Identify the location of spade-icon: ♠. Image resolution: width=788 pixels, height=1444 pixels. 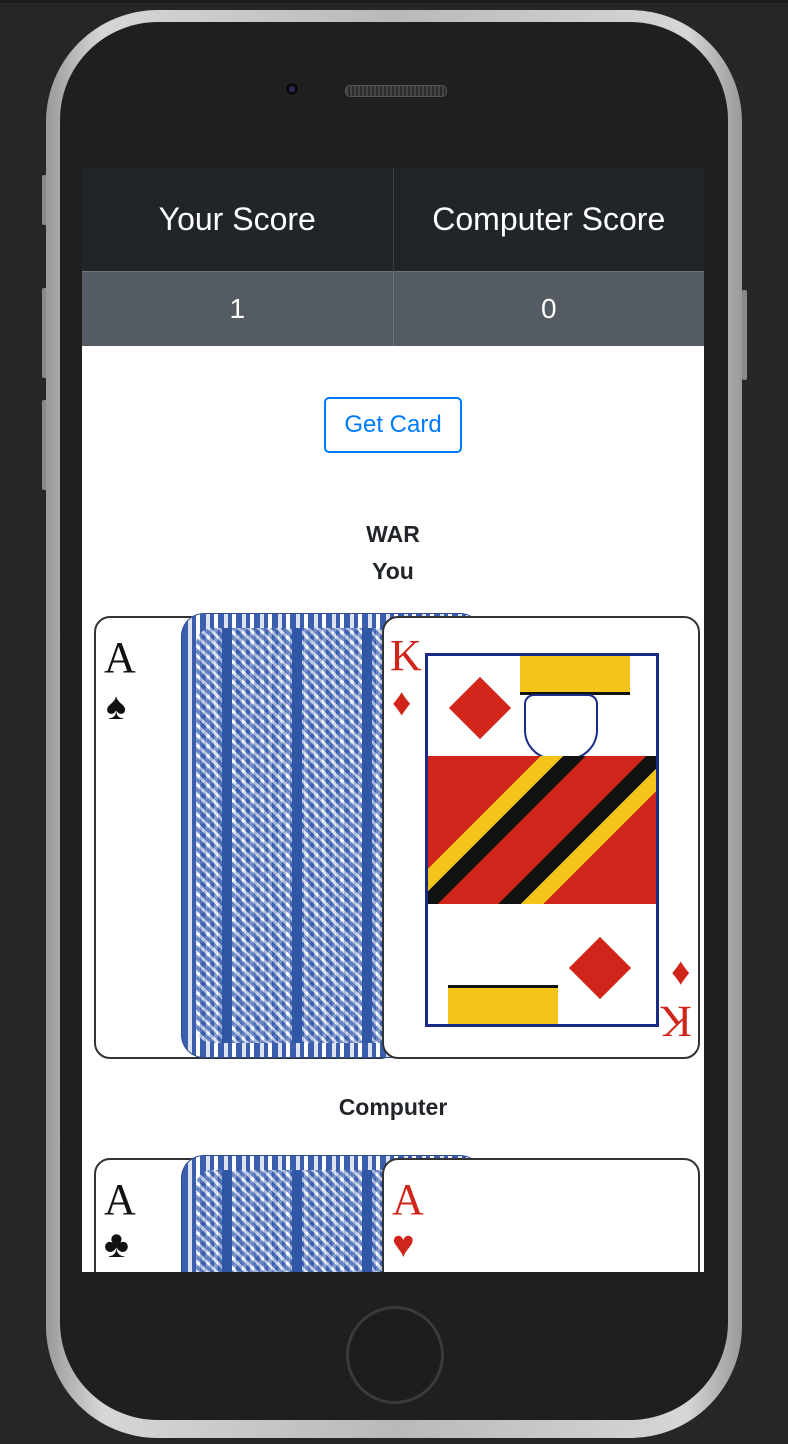
(116, 707).